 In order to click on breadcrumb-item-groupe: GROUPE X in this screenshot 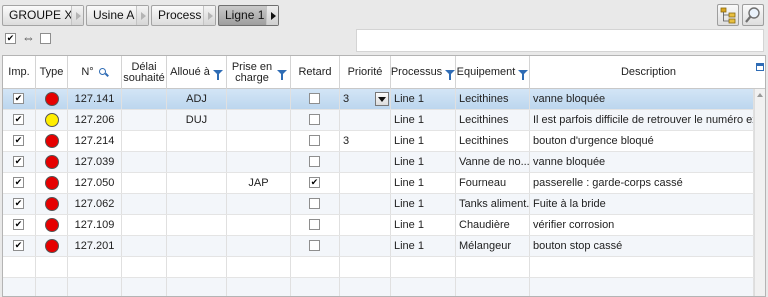, I will do `click(43, 15)`.